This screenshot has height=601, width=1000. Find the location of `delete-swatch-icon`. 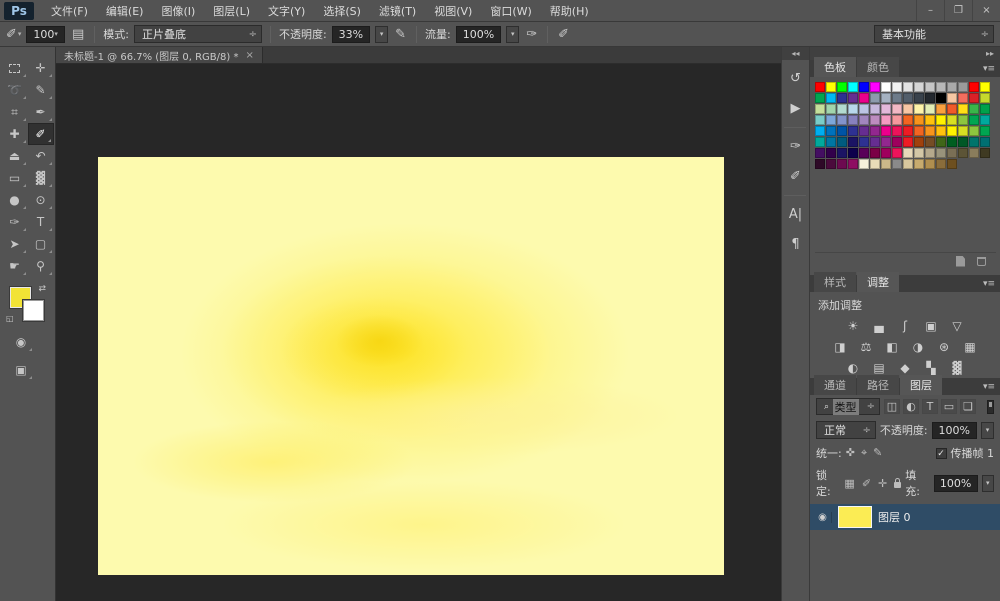

delete-swatch-icon is located at coordinates (981, 261).